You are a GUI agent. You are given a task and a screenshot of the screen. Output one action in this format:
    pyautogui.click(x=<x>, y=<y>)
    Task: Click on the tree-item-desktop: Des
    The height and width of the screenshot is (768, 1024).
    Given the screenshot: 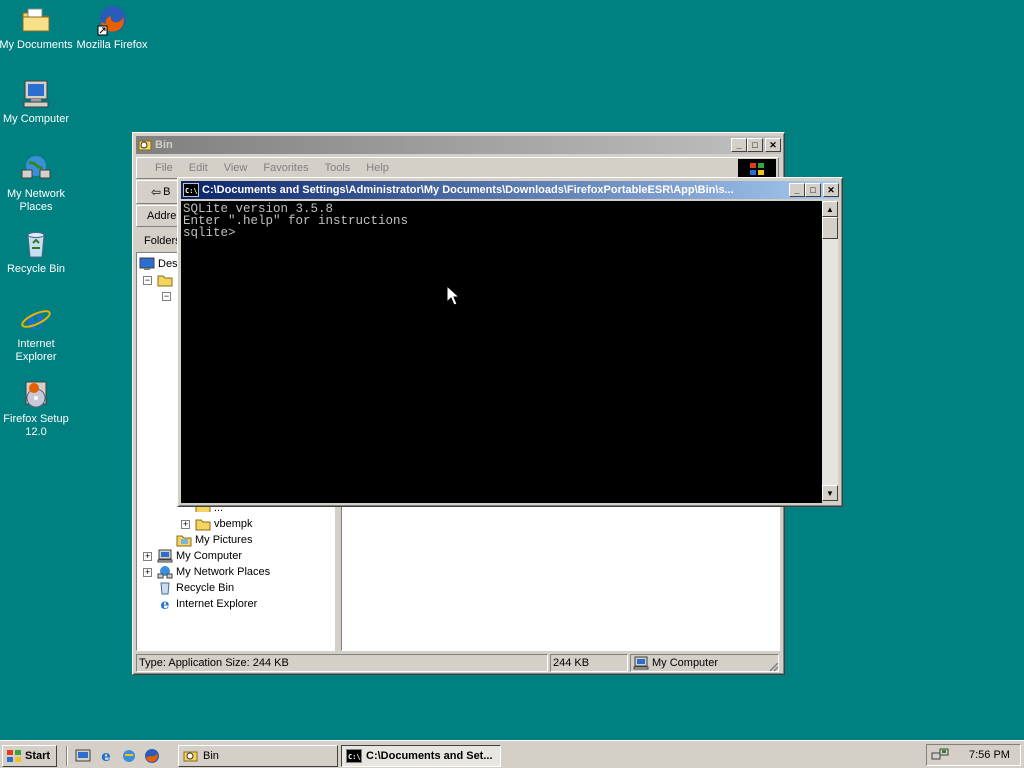 What is the action you would take?
    pyautogui.click(x=158, y=264)
    